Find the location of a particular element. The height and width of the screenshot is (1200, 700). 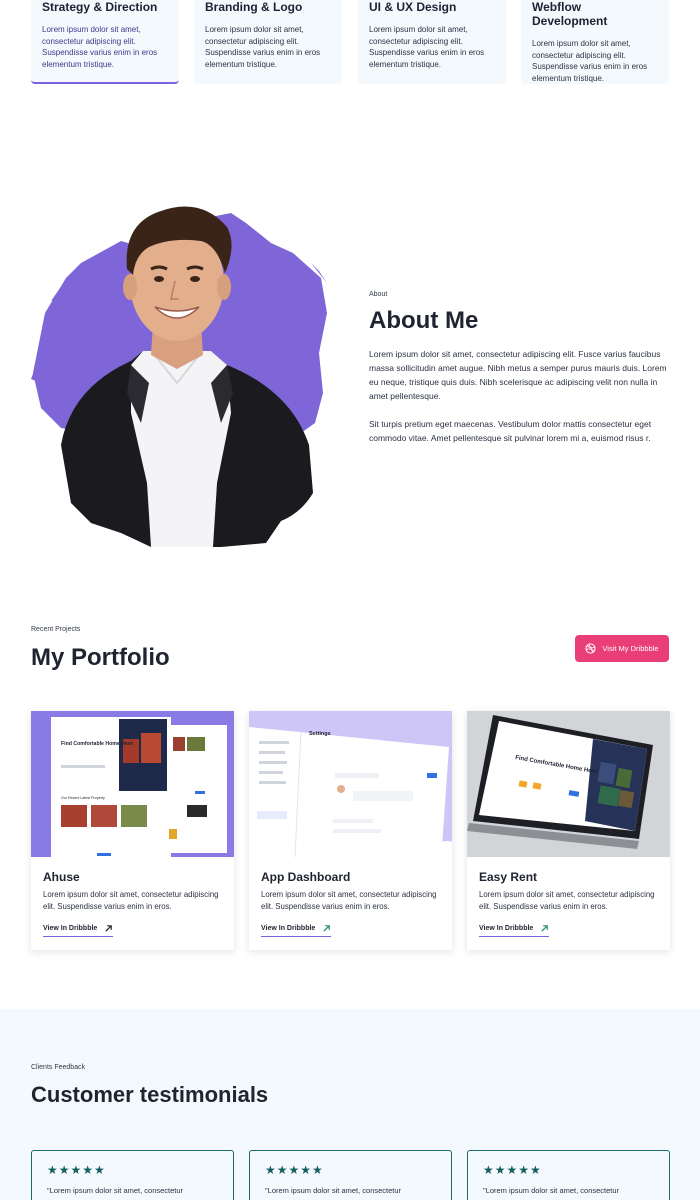

portfolio-label: Recent Projects is located at coordinates (56, 629).